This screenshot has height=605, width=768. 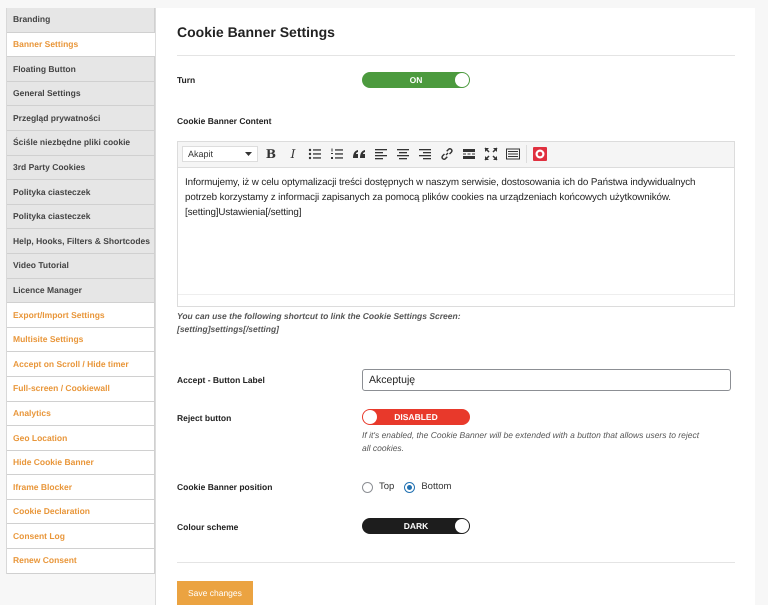 What do you see at coordinates (513, 154) in the screenshot?
I see `keyboard-icon` at bounding box center [513, 154].